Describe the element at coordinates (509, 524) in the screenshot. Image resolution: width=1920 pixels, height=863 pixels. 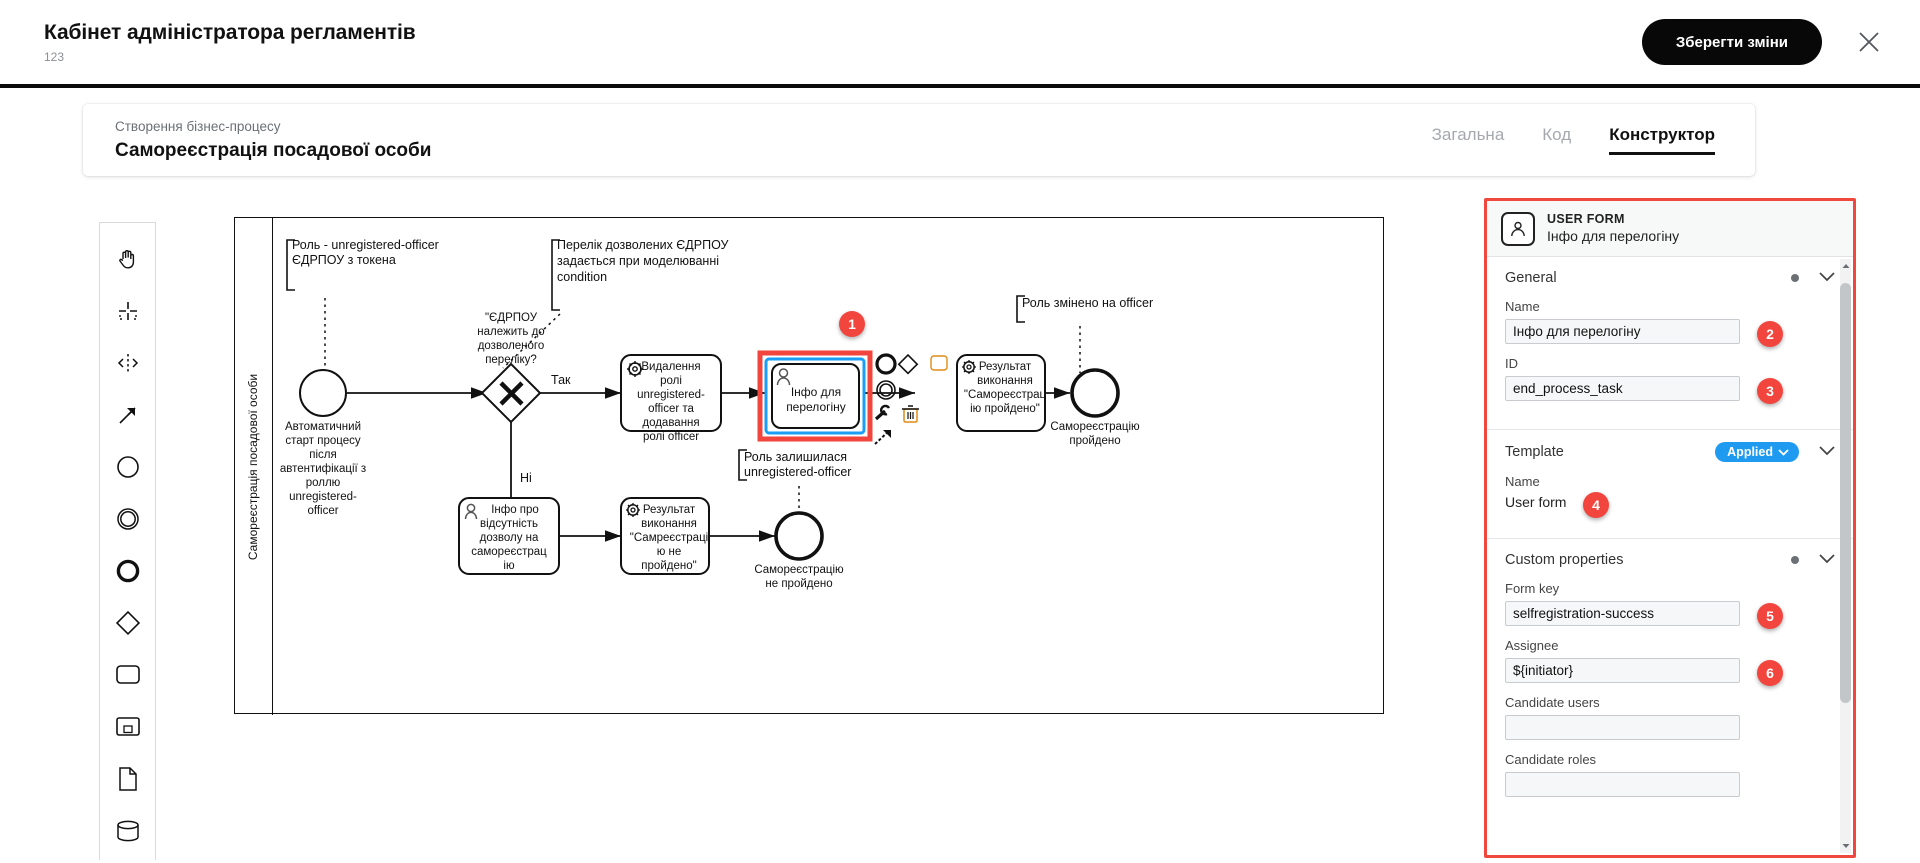
I see `svg-text: відсутність` at that location.